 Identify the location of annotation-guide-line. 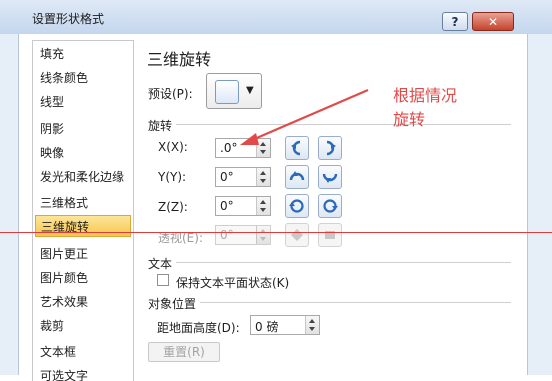
(276, 232).